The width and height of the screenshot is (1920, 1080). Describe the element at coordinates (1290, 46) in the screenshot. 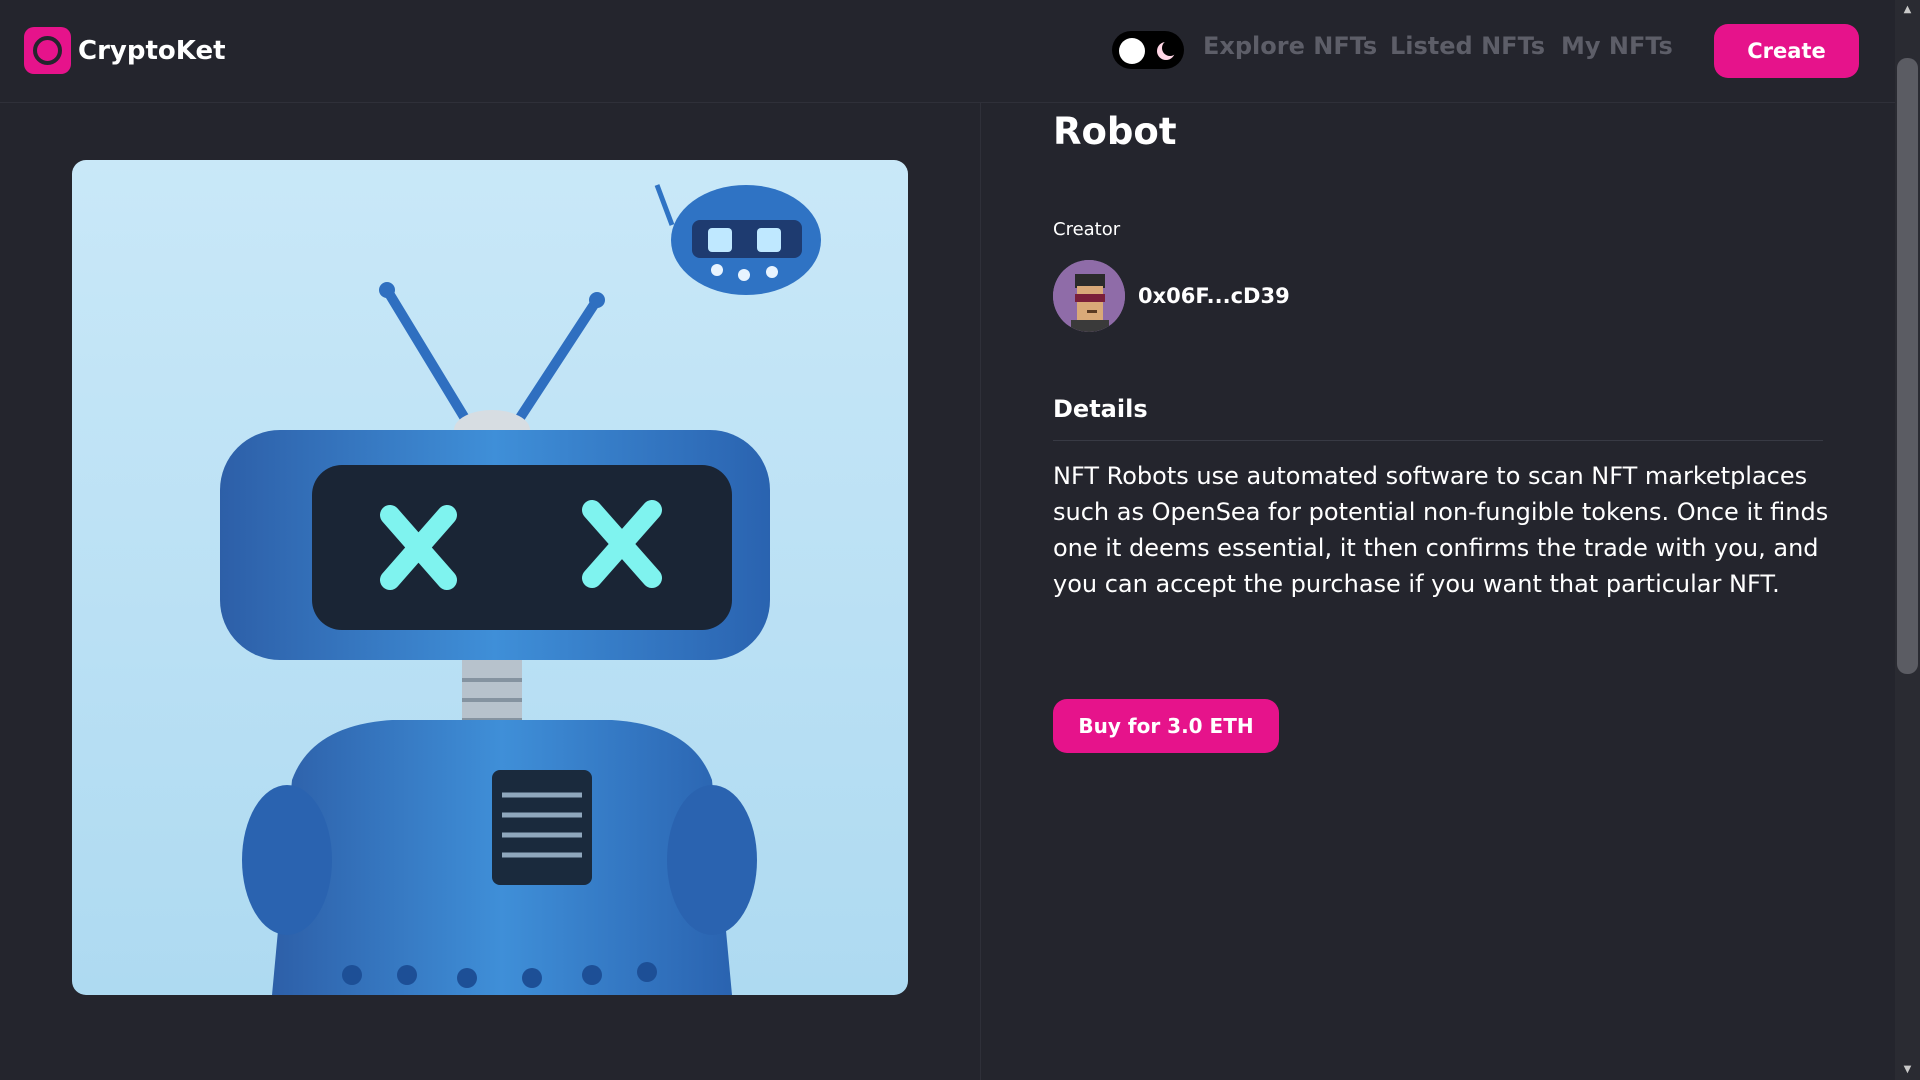

I see `nav-explore-nfts: Explore NFTs` at that location.